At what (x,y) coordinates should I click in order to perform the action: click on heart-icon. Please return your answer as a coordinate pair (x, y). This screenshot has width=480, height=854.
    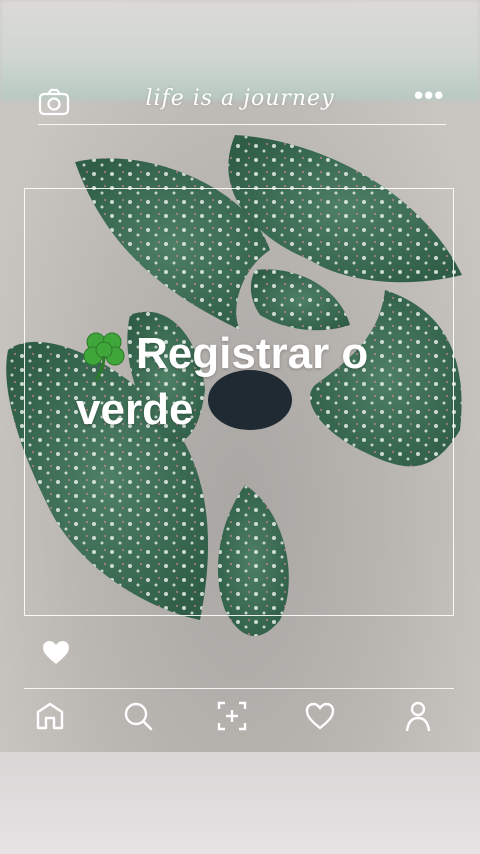
    Looking at the image, I should click on (56, 653).